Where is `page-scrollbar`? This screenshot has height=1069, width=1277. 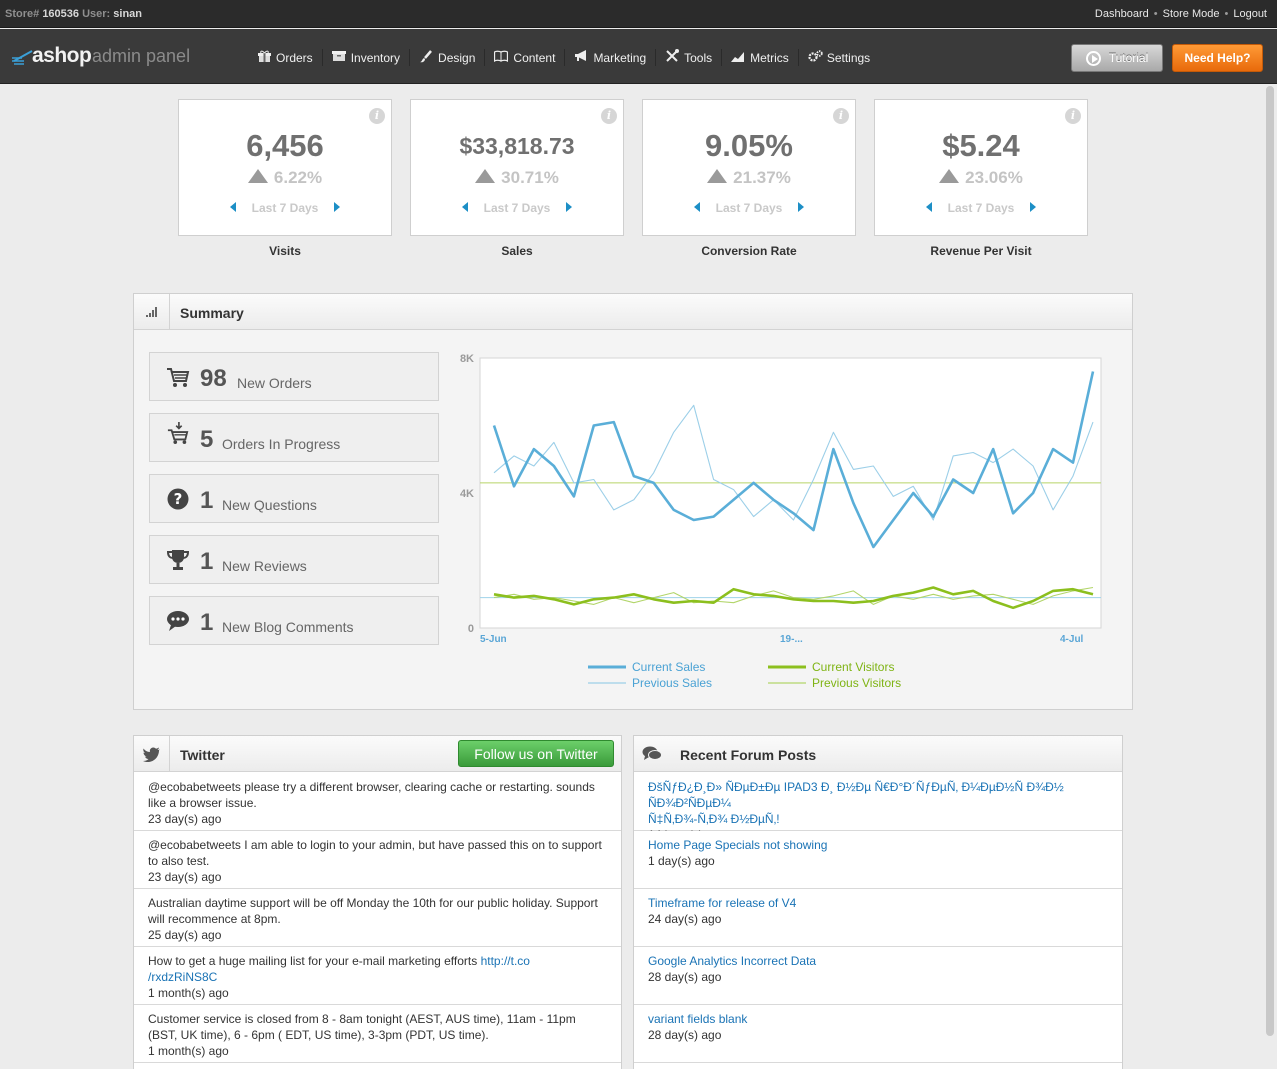
page-scrollbar is located at coordinates (1270, 561).